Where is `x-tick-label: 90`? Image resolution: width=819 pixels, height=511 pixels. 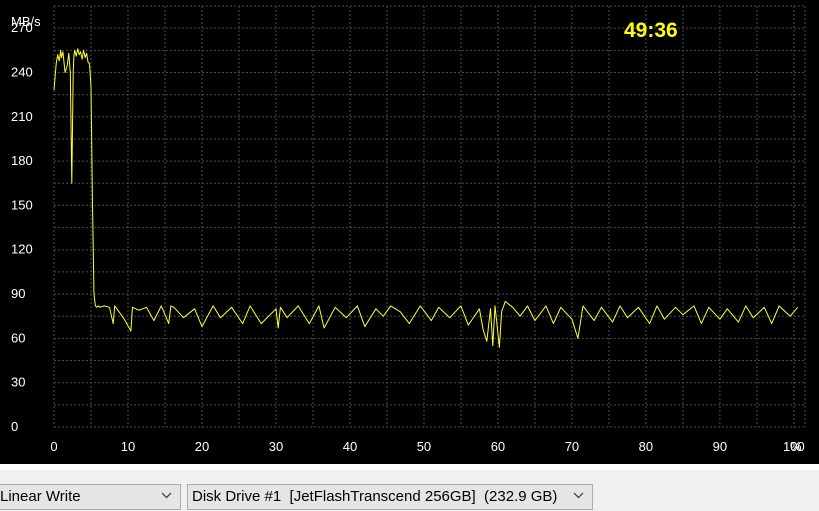
x-tick-label: 90 is located at coordinates (720, 446).